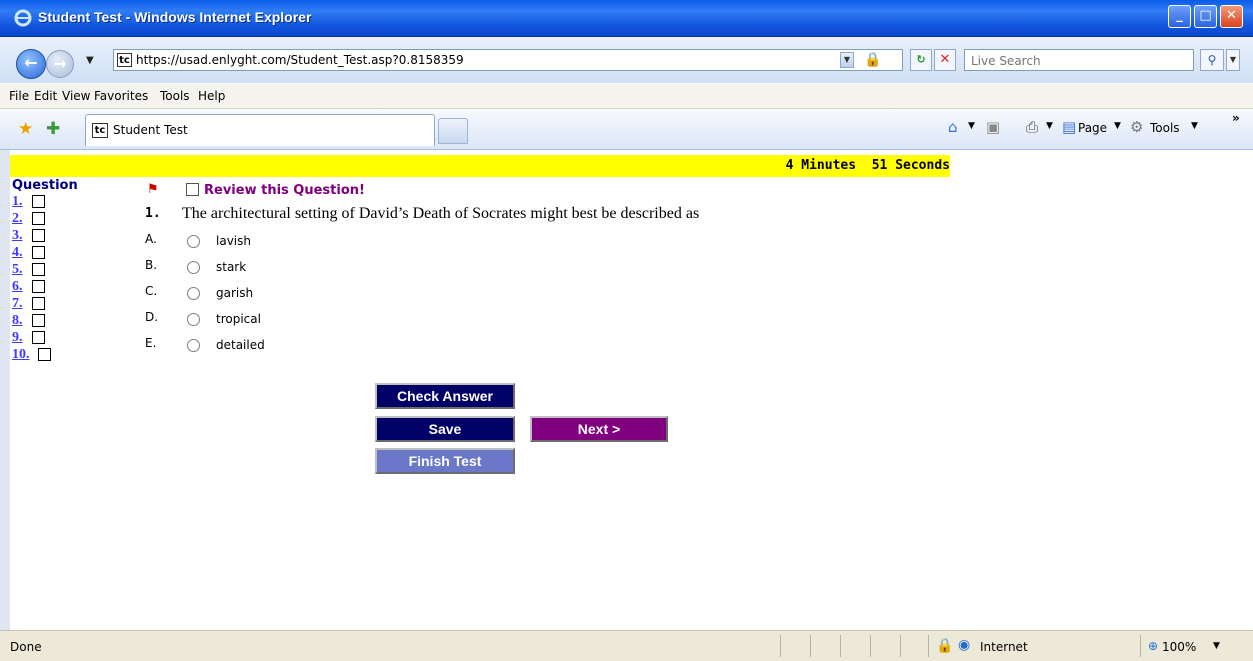 This screenshot has height=661, width=1253. I want to click on option-letter: E., so click(151, 343).